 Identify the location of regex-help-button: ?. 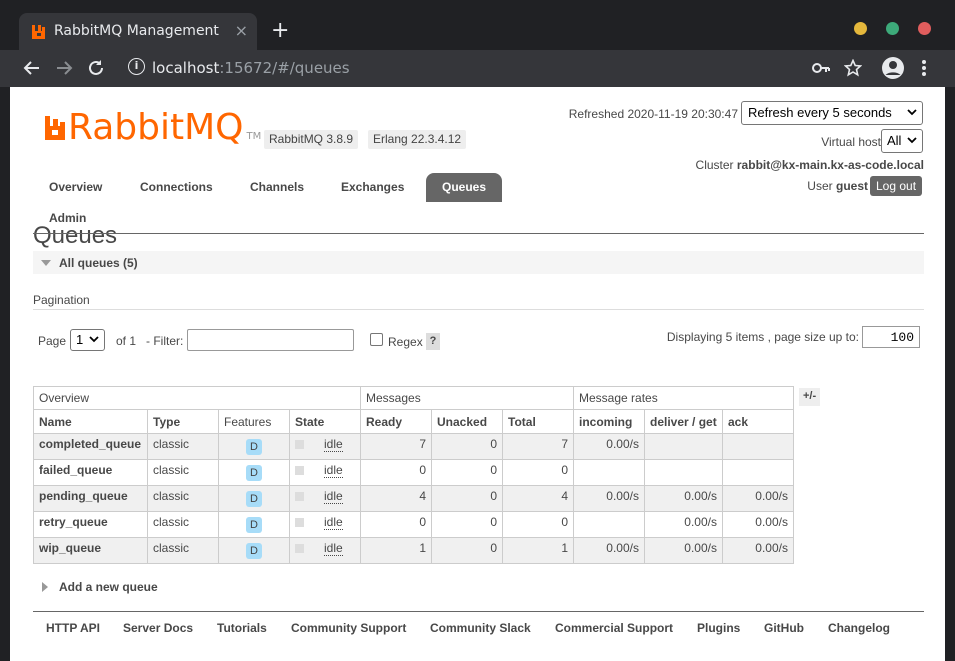
(433, 341).